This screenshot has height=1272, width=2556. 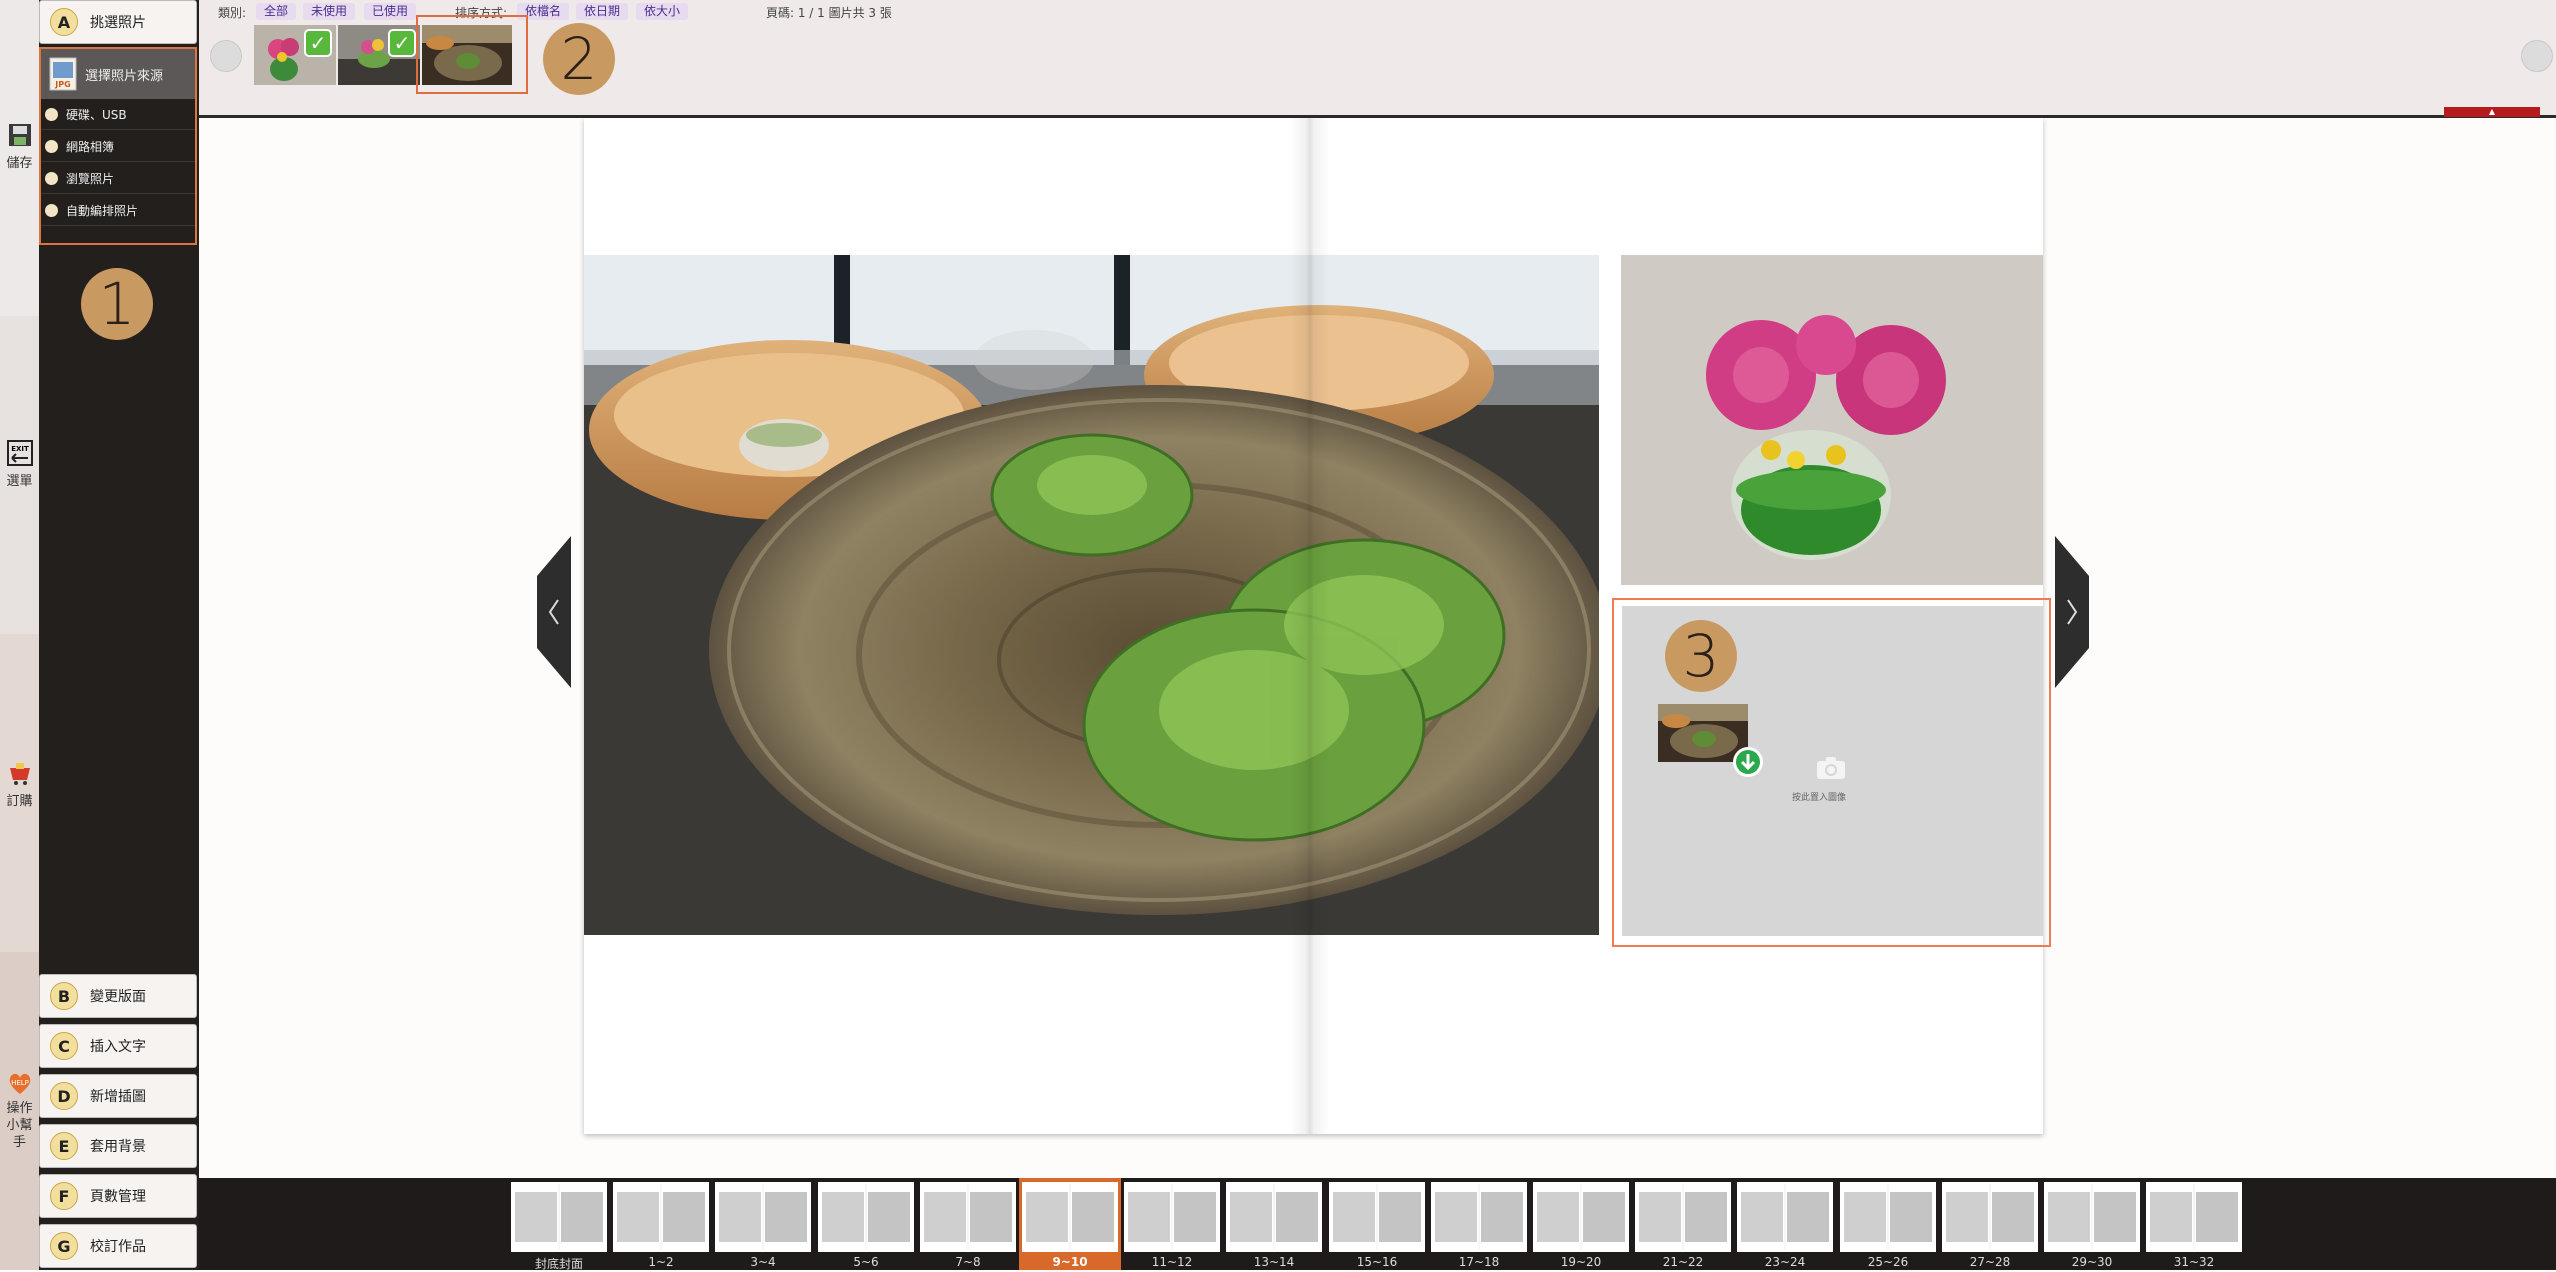 I want to click on photo-source-title: 選擇照片來源, so click(x=124, y=76).